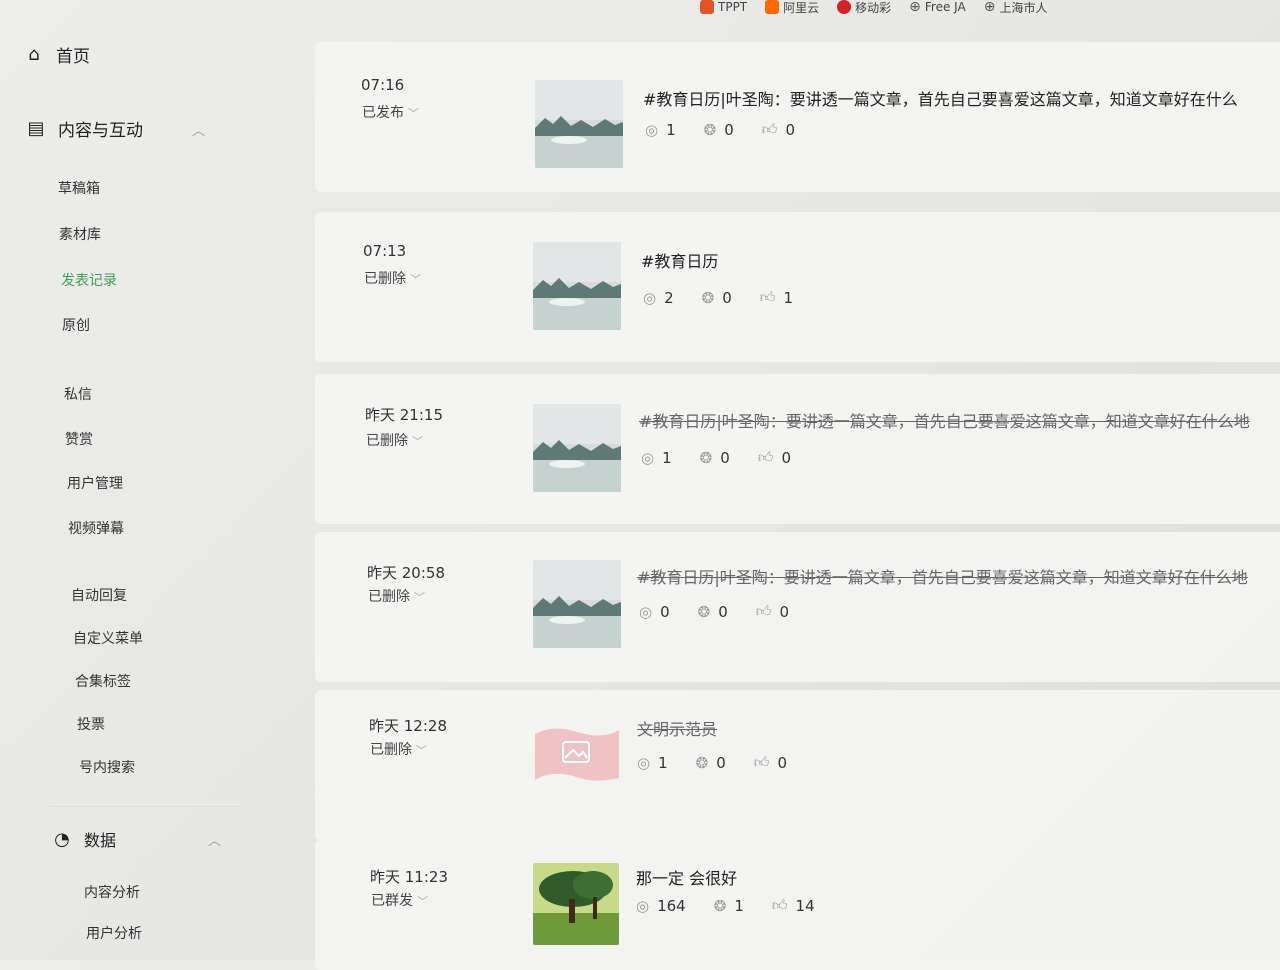 This screenshot has height=970, width=1280. What do you see at coordinates (80, 234) in the screenshot?
I see `sidebar-item-materials: 素材库` at bounding box center [80, 234].